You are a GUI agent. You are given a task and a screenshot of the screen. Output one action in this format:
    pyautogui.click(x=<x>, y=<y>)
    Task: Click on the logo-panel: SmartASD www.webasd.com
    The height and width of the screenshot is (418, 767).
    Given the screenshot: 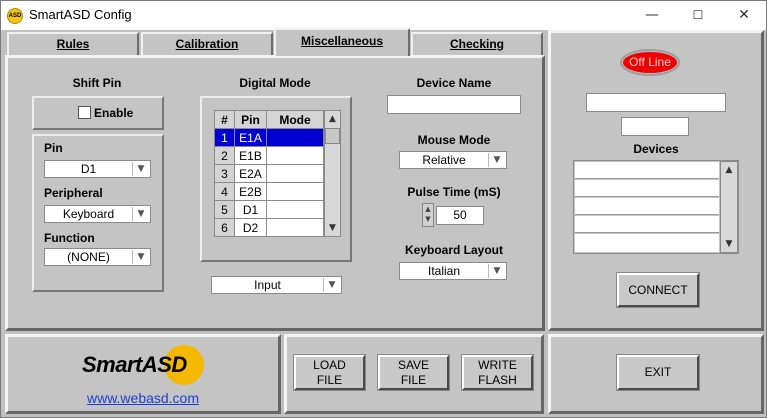 What is the action you would take?
    pyautogui.click(x=143, y=374)
    